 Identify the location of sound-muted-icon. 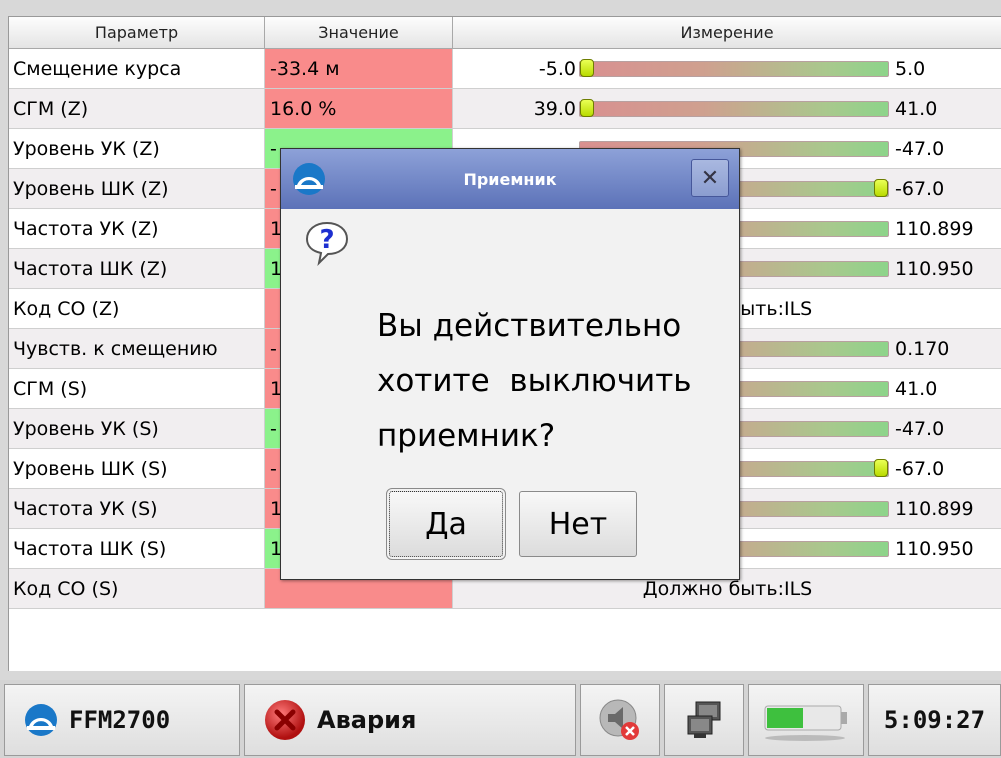
(619, 719).